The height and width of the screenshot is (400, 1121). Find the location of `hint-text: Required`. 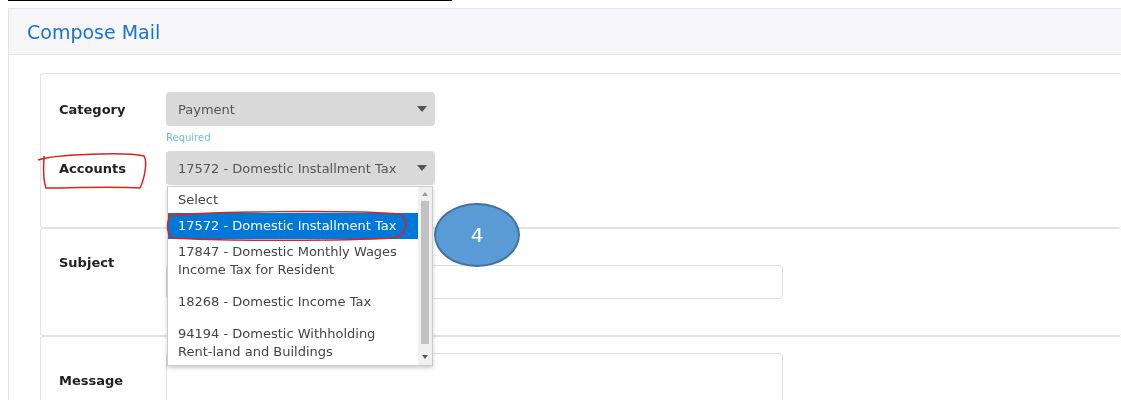

hint-text: Required is located at coordinates (189, 137).